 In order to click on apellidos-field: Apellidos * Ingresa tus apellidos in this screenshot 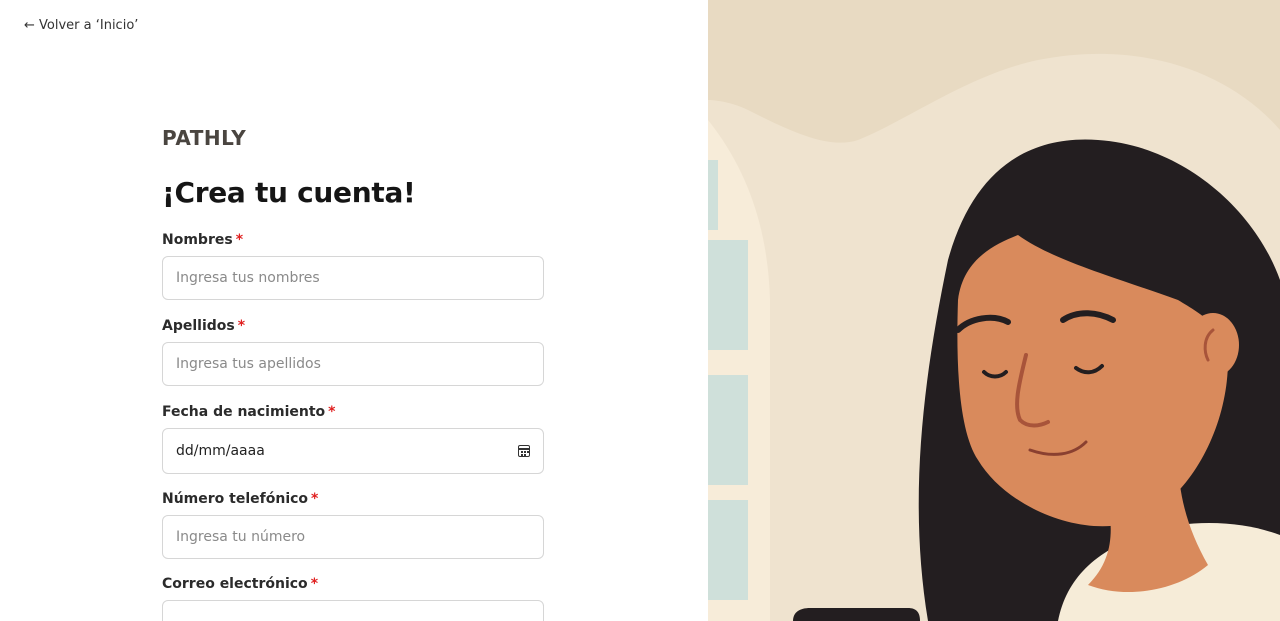, I will do `click(353, 351)`.